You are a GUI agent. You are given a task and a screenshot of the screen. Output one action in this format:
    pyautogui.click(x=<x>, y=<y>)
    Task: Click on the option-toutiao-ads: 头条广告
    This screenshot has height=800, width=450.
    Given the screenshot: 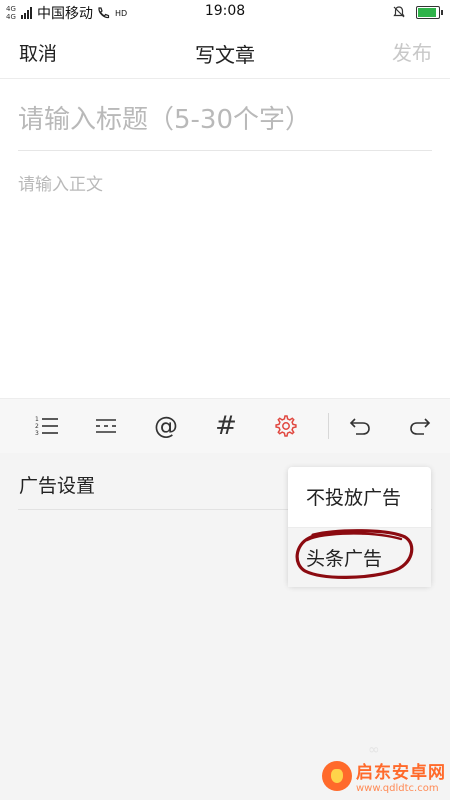 What is the action you would take?
    pyautogui.click(x=359, y=557)
    